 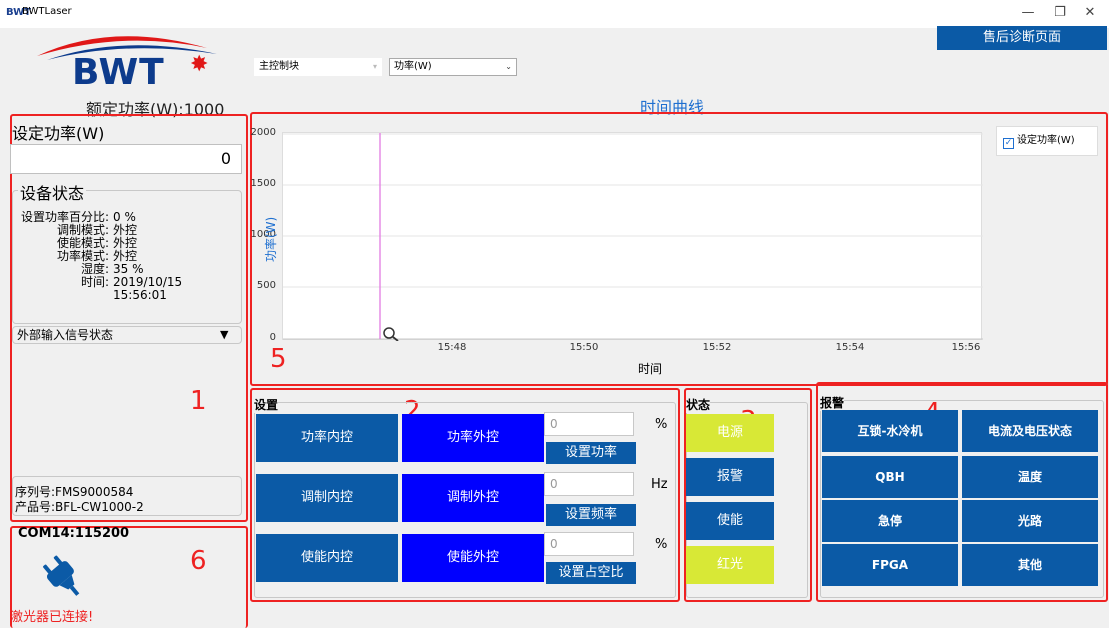 What do you see at coordinates (266, 404) in the screenshot?
I see `settings-title: 设置` at bounding box center [266, 404].